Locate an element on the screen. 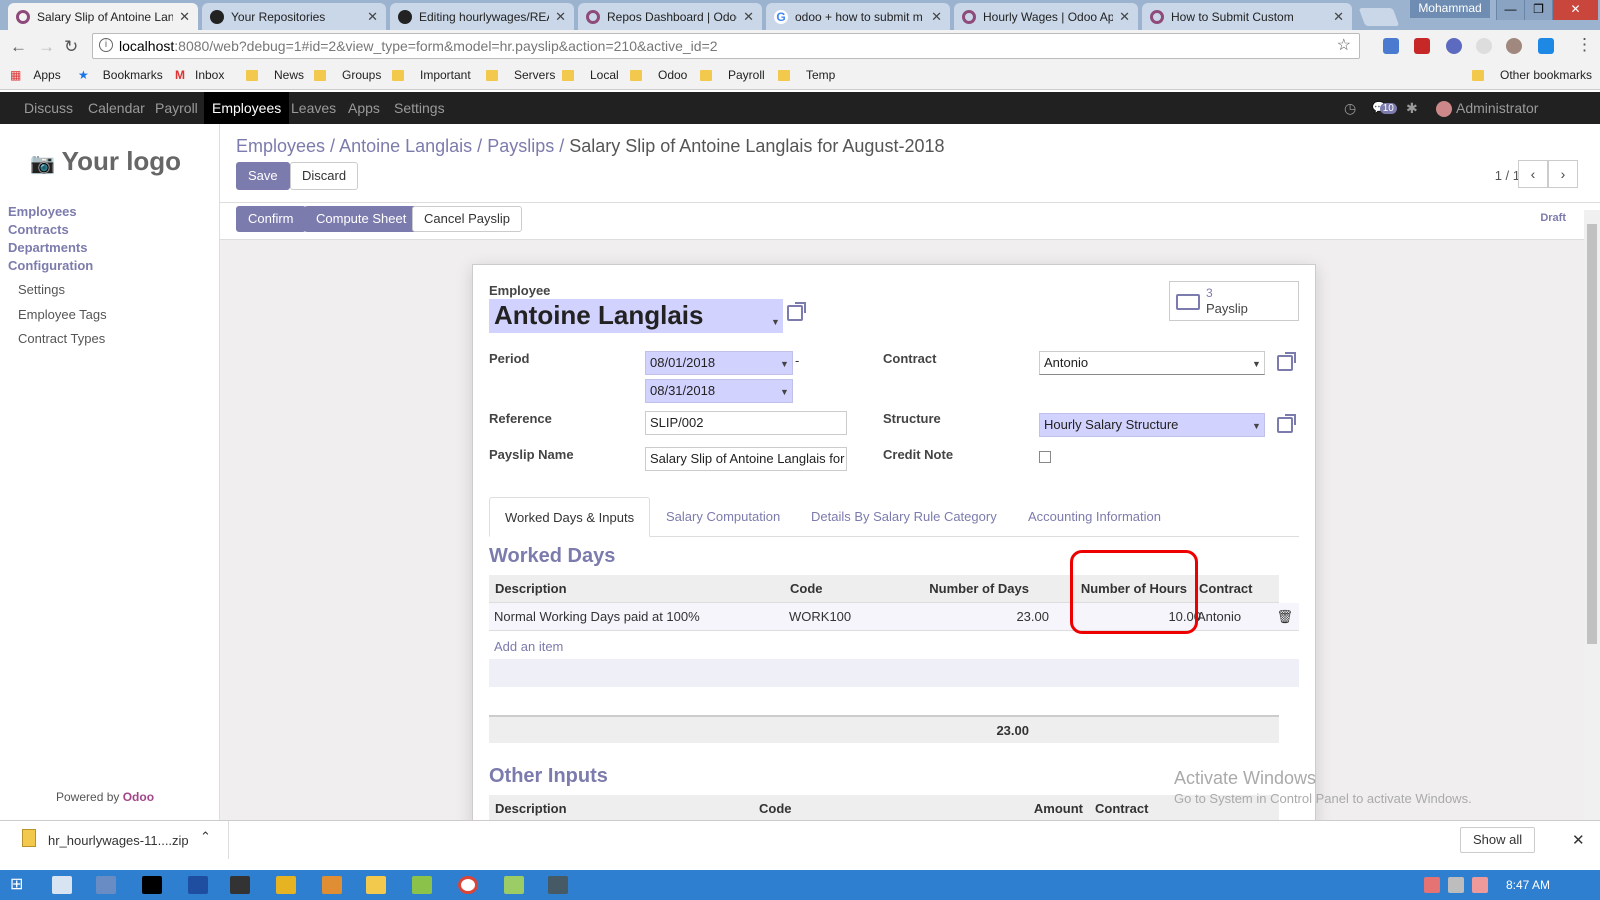  menu-leaves: Leaves is located at coordinates (313, 108).